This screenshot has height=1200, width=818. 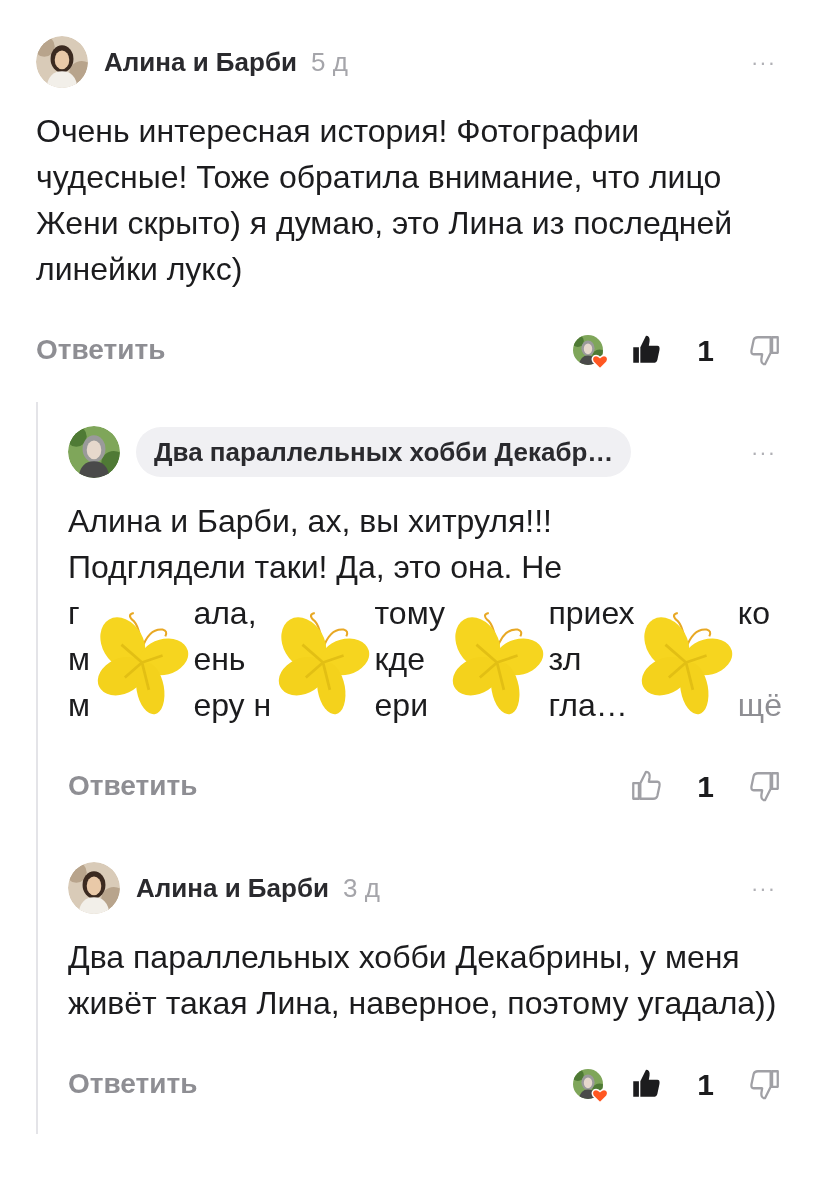 What do you see at coordinates (409, 613) in the screenshot?
I see `text-fragment: тому` at bounding box center [409, 613].